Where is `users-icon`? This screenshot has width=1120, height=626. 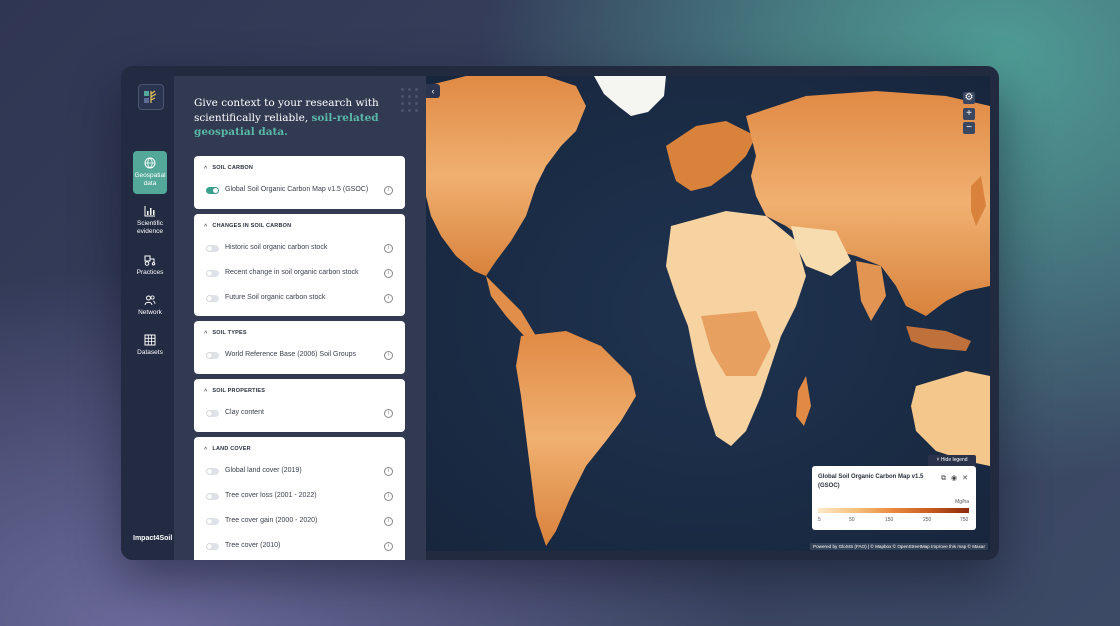 users-icon is located at coordinates (150, 300).